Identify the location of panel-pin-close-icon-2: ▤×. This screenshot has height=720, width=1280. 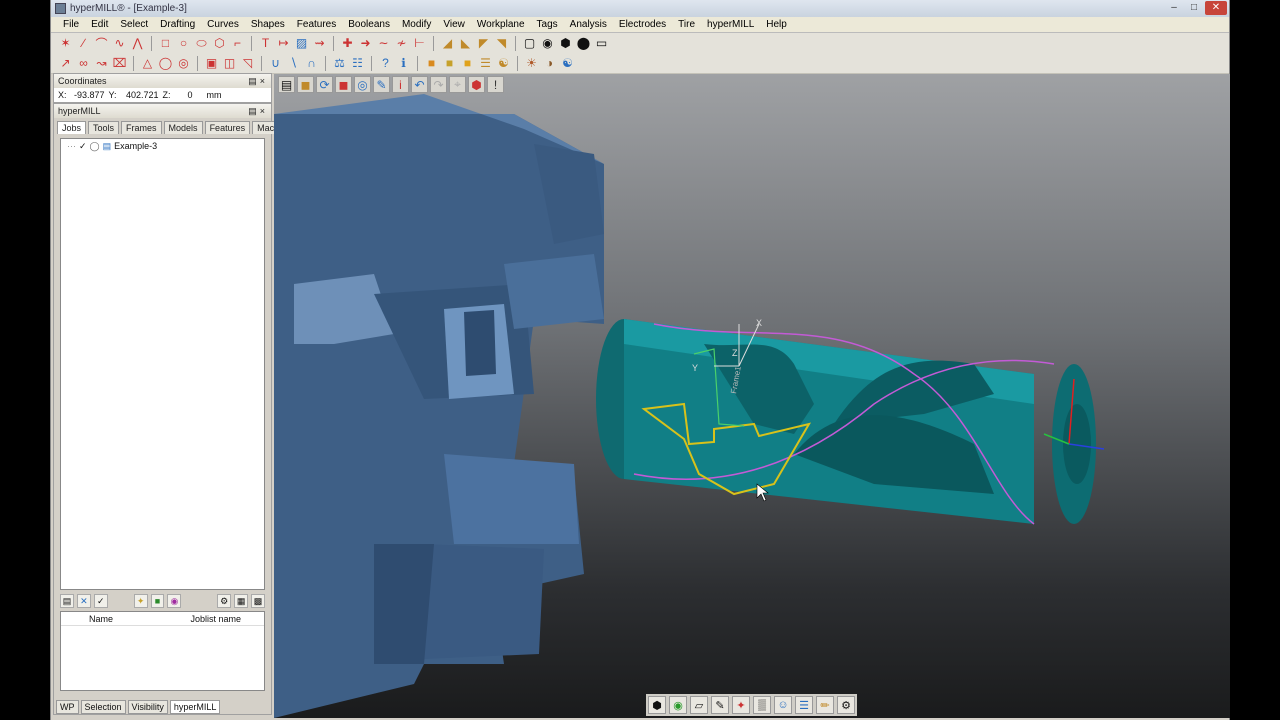
(258, 111).